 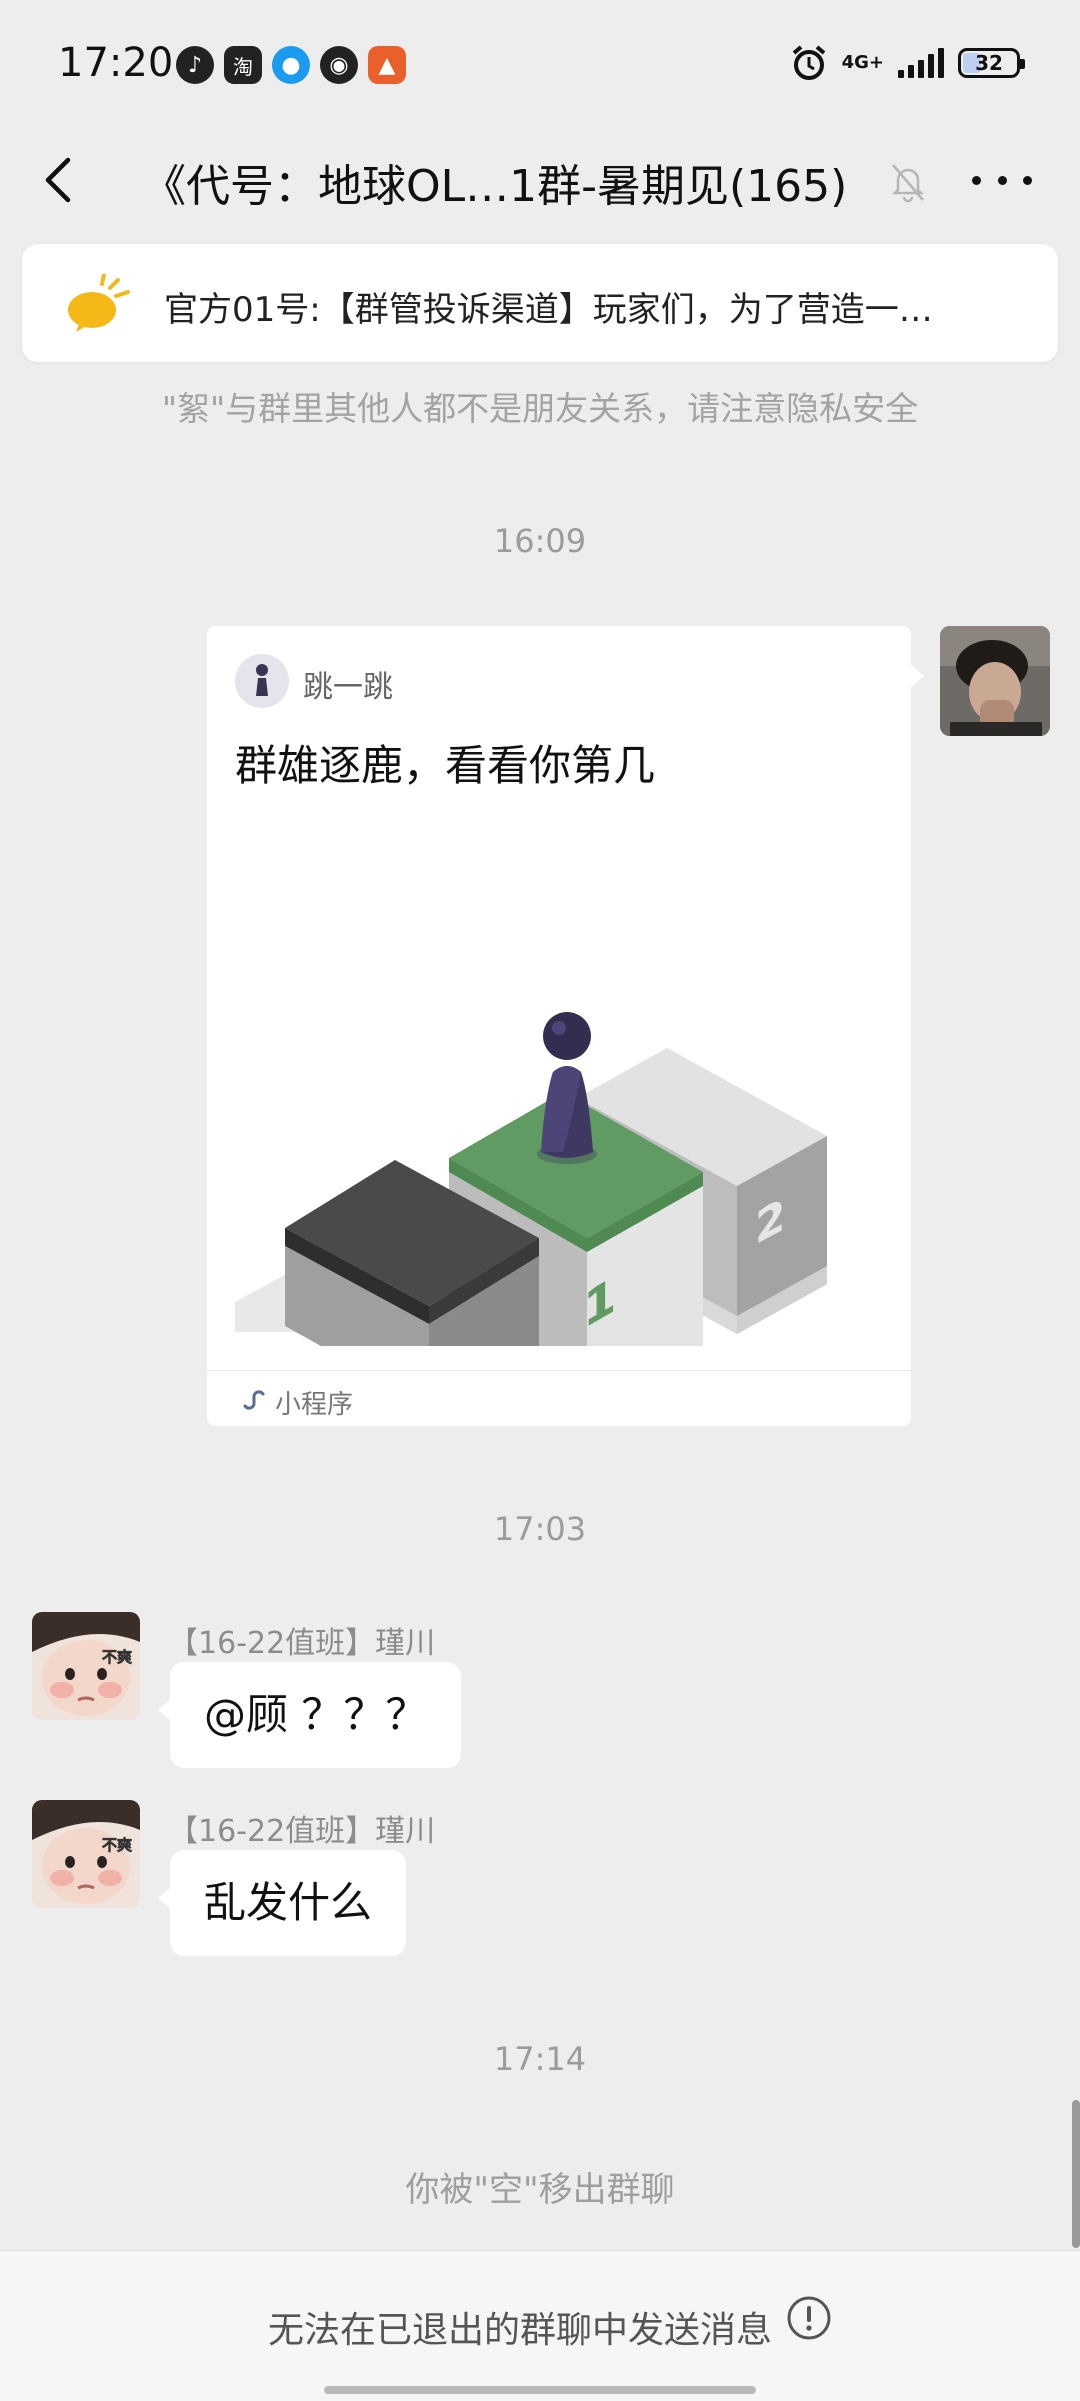 I want to click on timestamp: 17:03, so click(x=540, y=1529).